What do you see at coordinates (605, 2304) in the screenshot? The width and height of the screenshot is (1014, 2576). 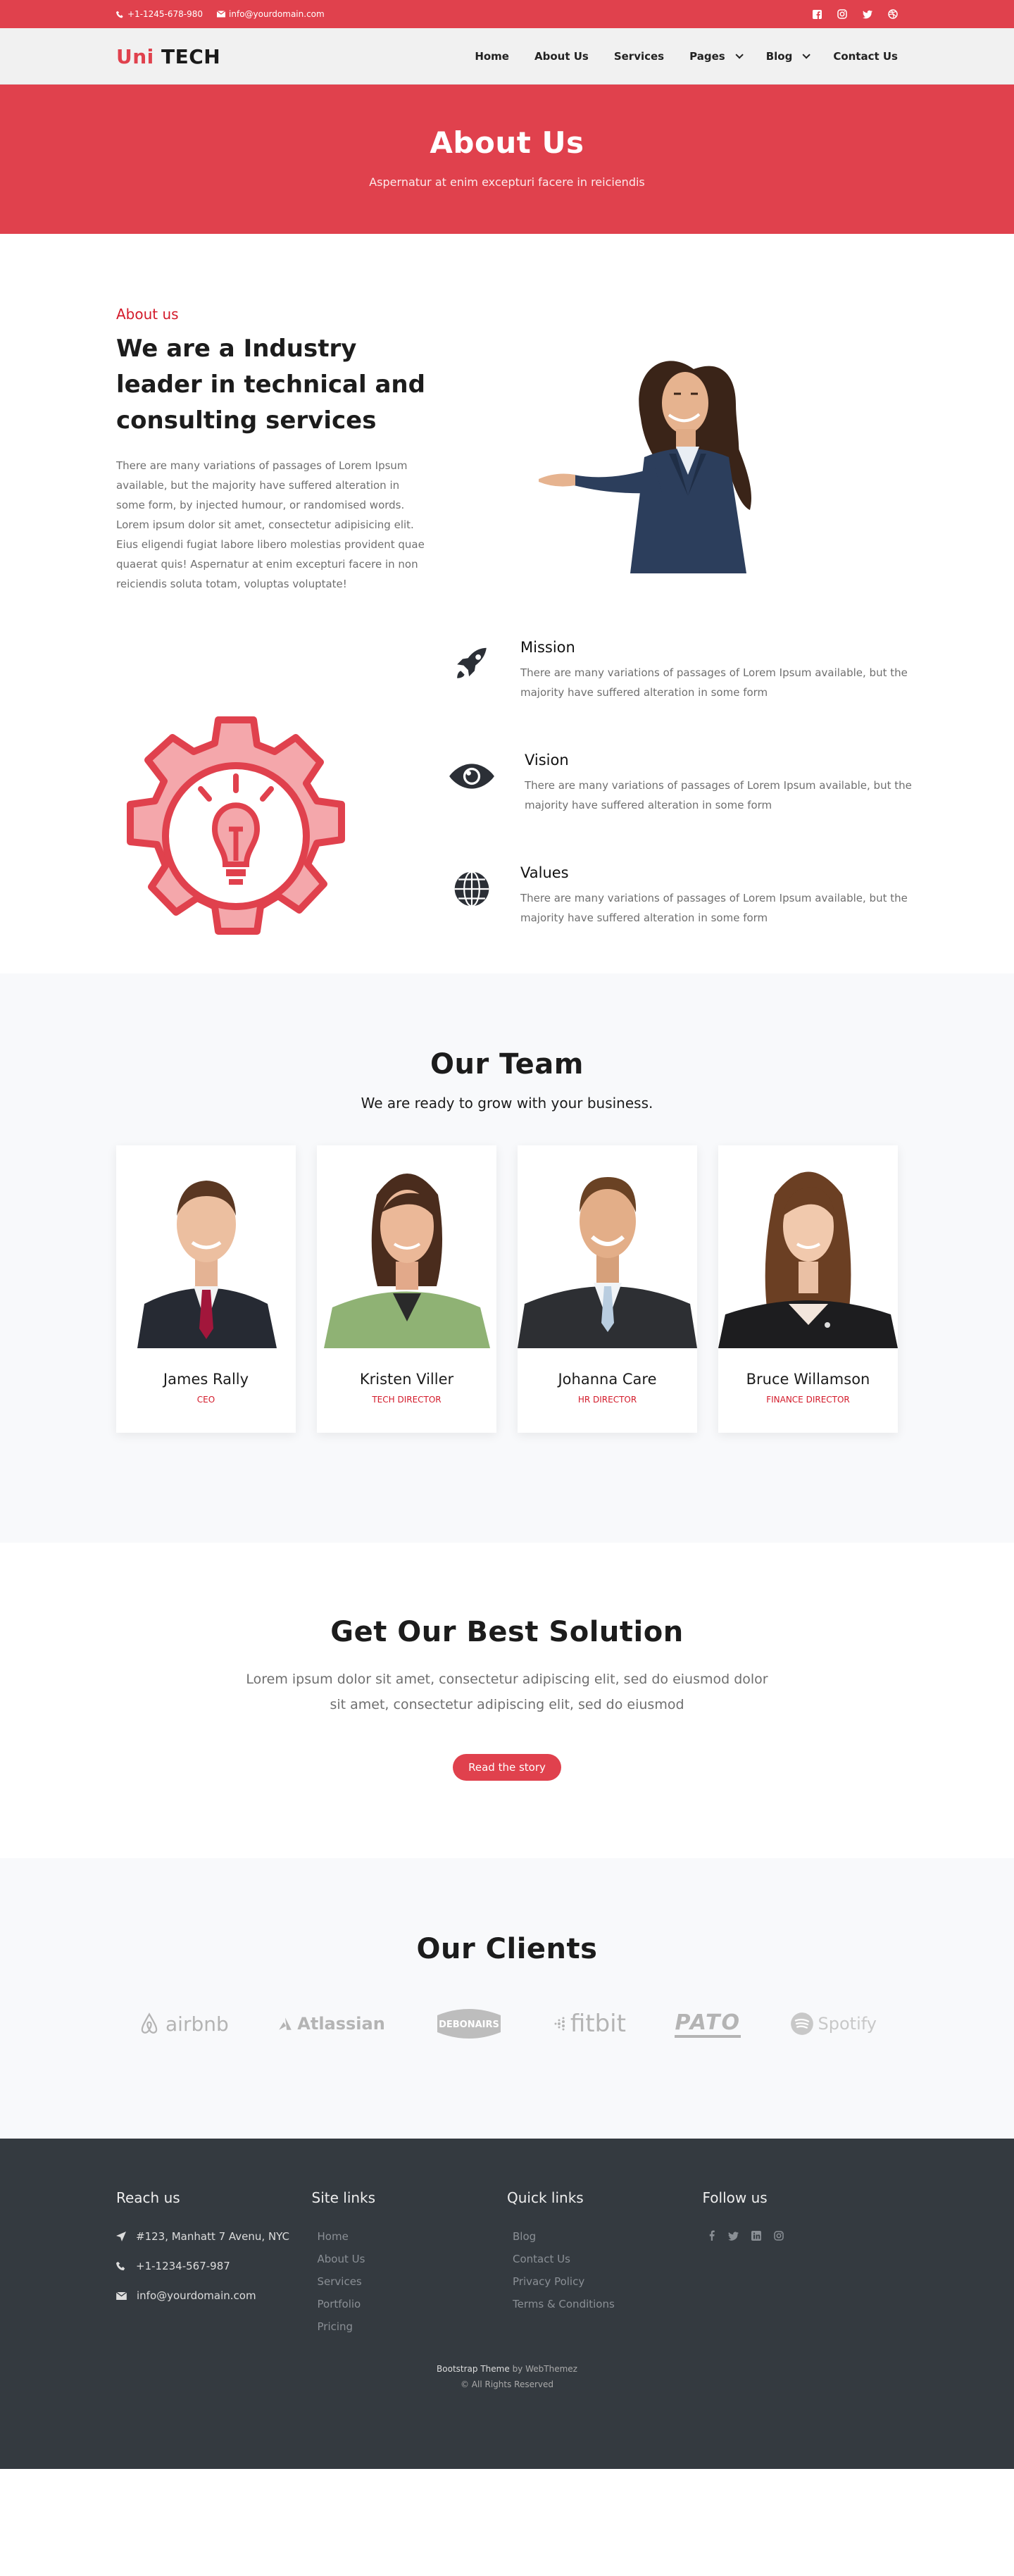 I see `footer-link-terms: Terms & Conditions` at bounding box center [605, 2304].